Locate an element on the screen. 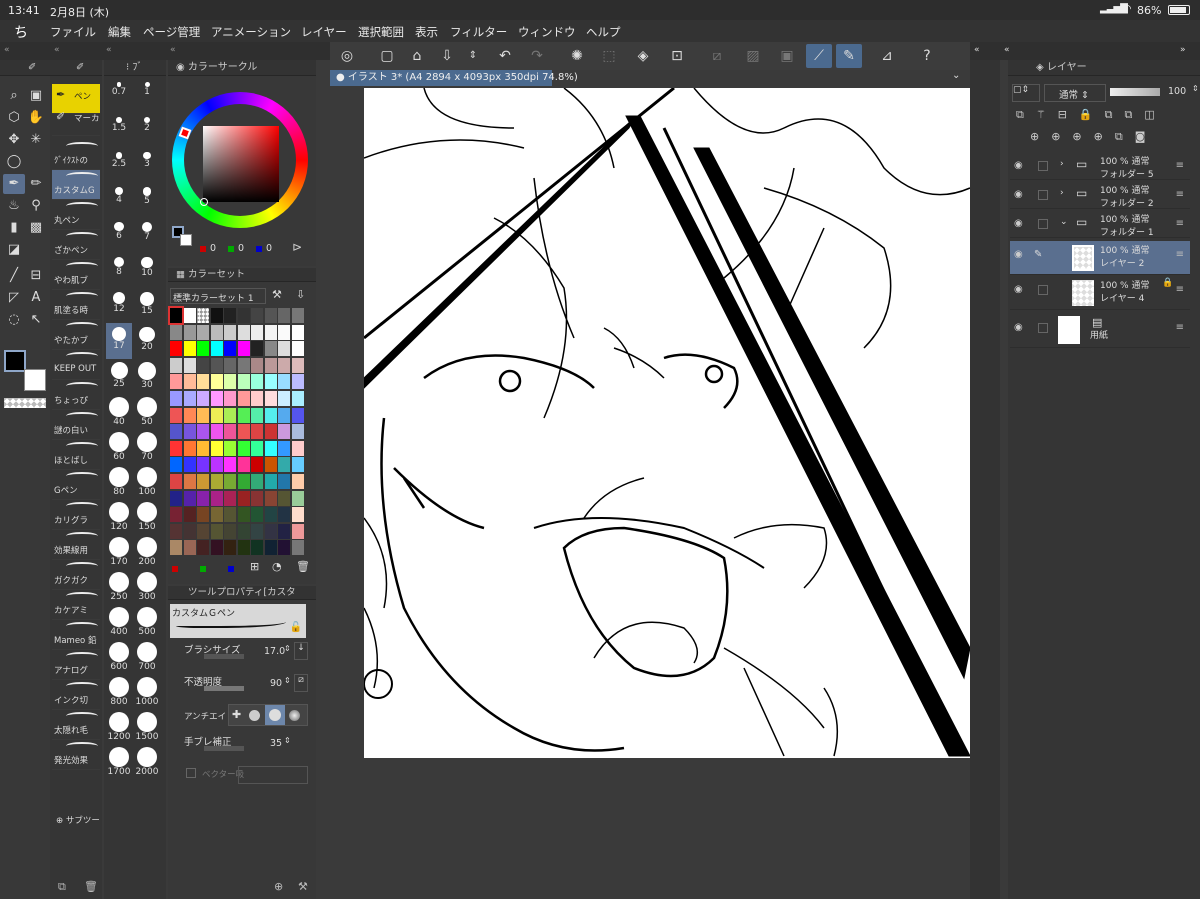  add-subtool-button: ⊕ サブツー is located at coordinates (78, 820).